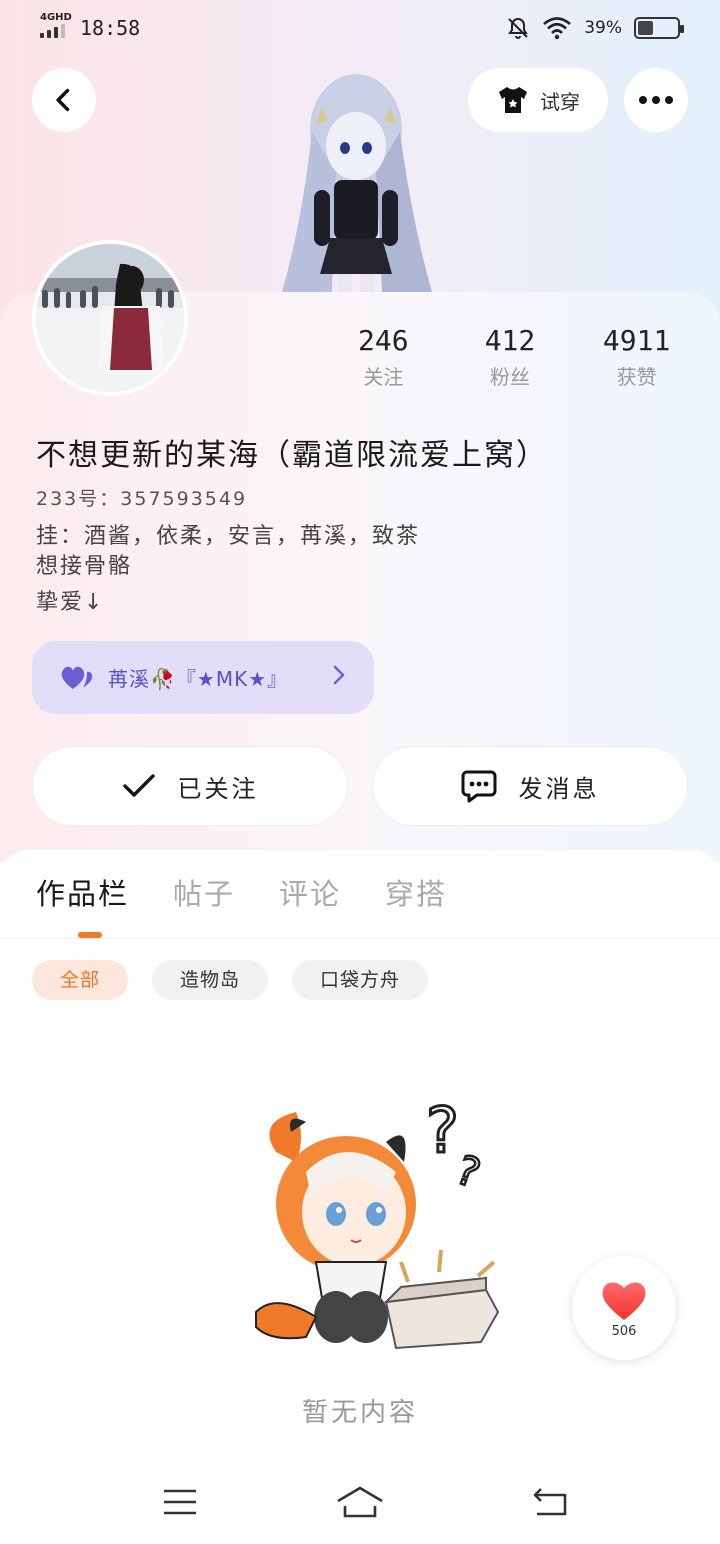 This screenshot has width=720, height=1544. I want to click on filter-chips: 全部 造物岛 口袋方舟, so click(230, 980).